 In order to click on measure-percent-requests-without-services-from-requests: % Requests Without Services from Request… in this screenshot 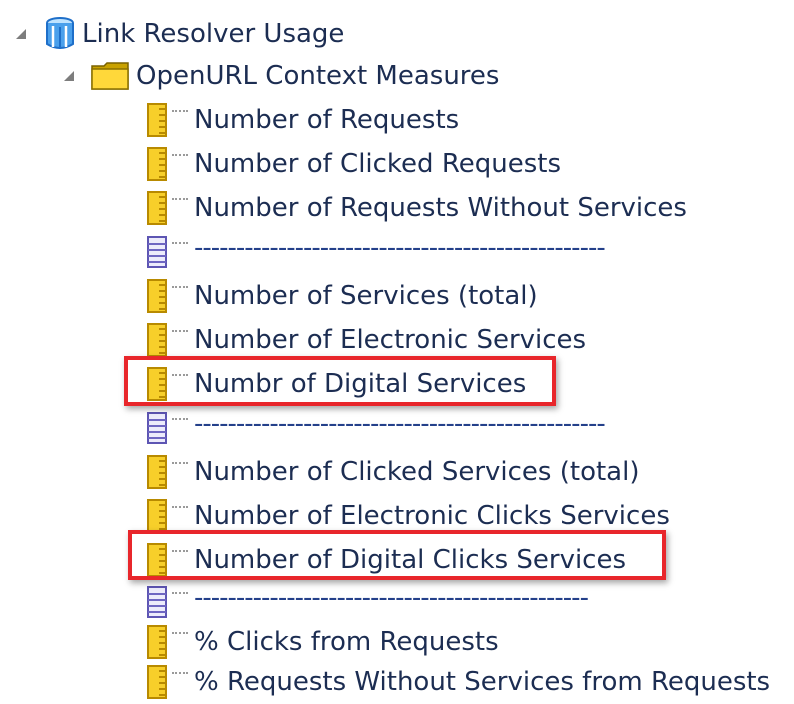, I will do `click(458, 682)`.